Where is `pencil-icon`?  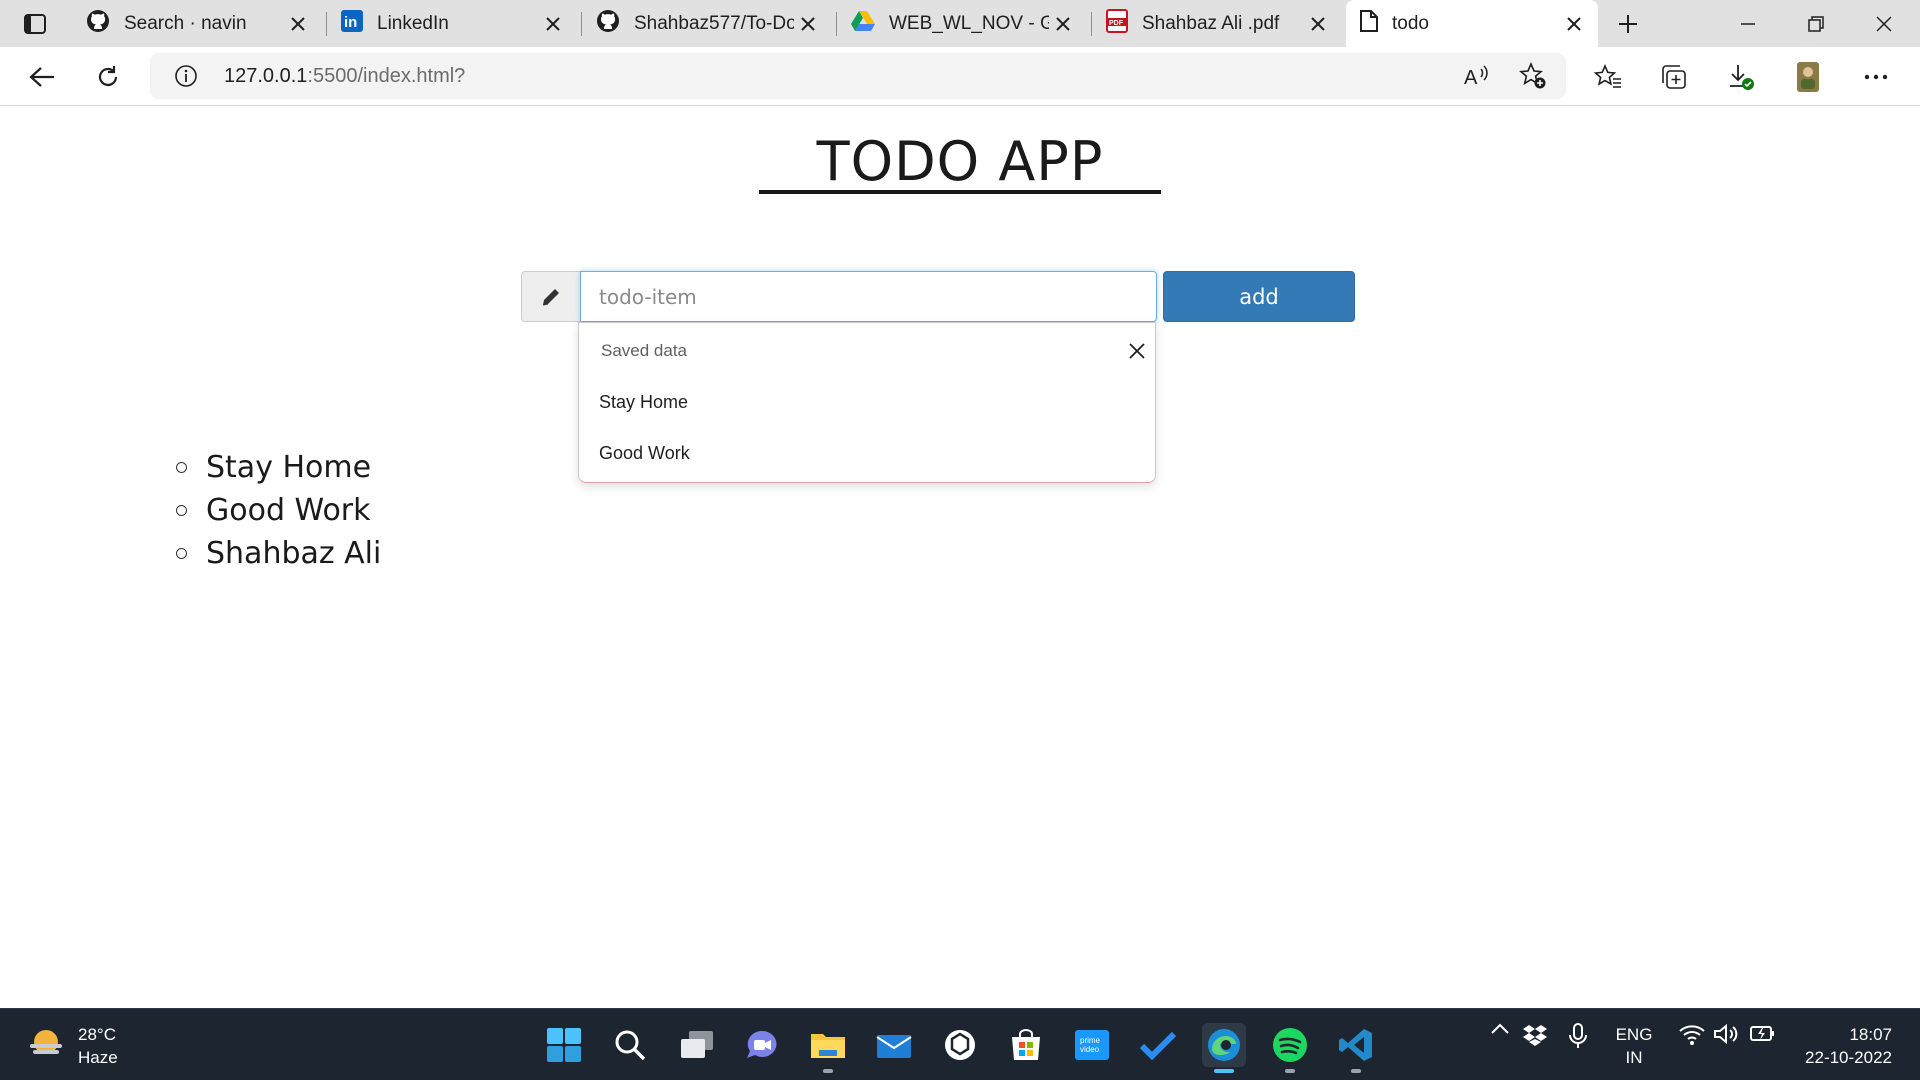
pencil-icon is located at coordinates (551, 296).